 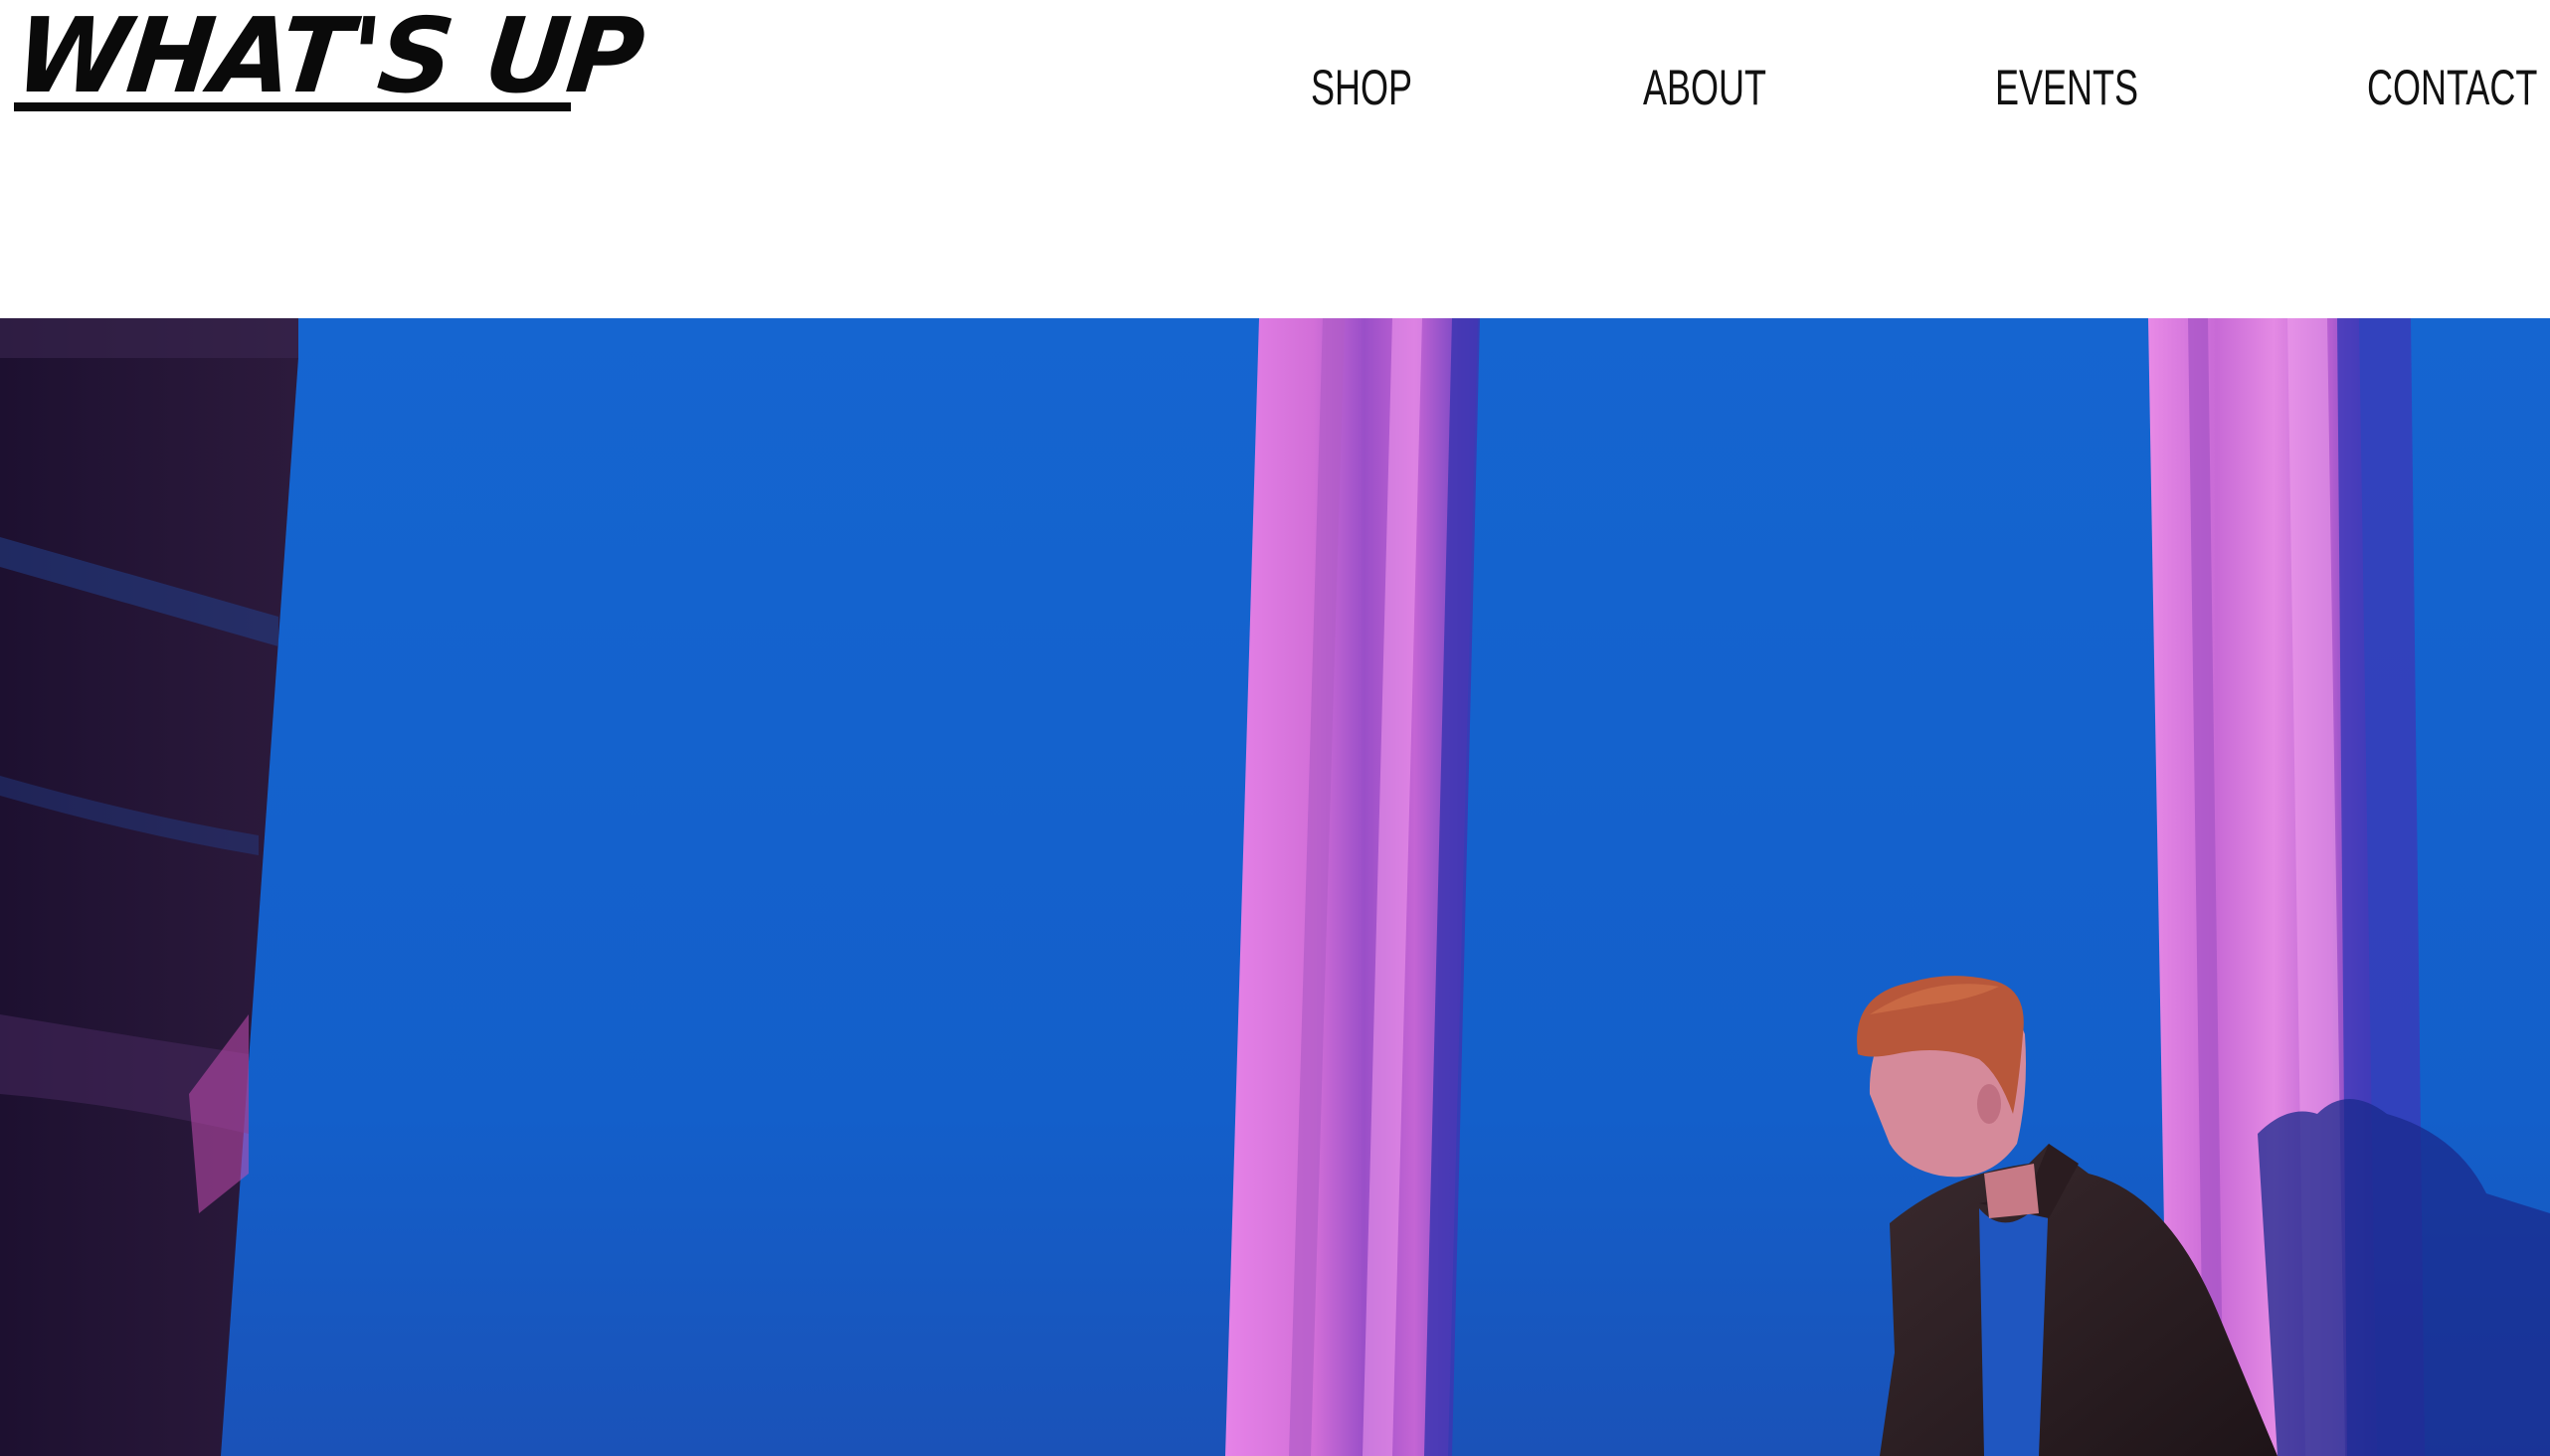 What do you see at coordinates (2066, 87) in the screenshot?
I see `nav-events: EVENTS` at bounding box center [2066, 87].